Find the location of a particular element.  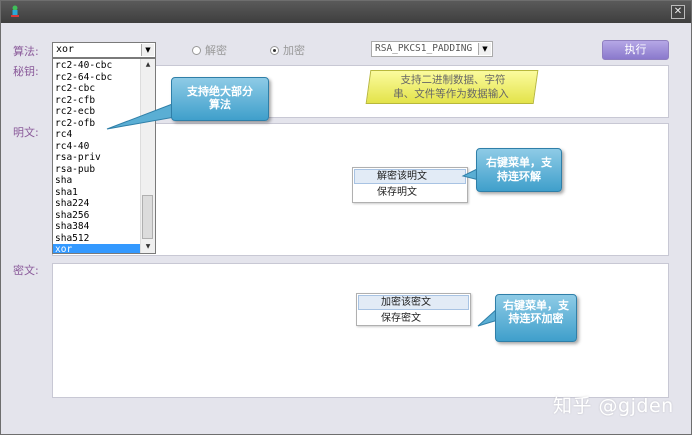

algorithm-select: xor ▼ is located at coordinates (104, 50).